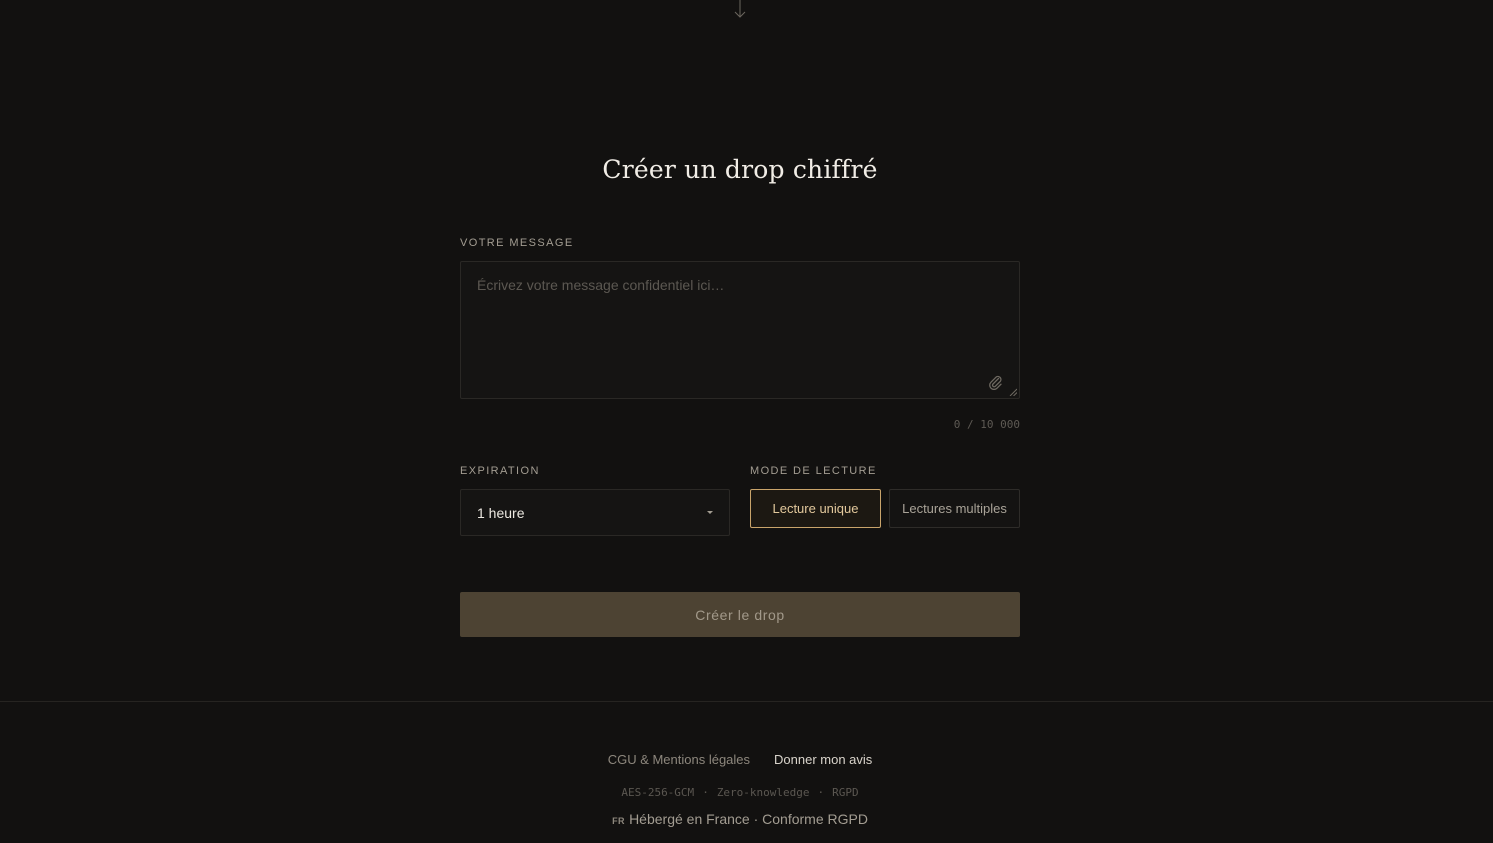 This screenshot has width=1493, height=843. I want to click on caret-down-icon, so click(710, 512).